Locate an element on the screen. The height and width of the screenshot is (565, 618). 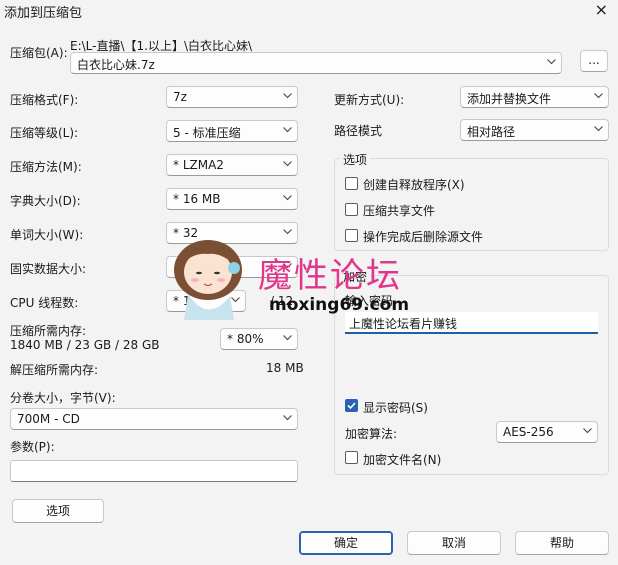
cancel-button: 取消 is located at coordinates (454, 543).